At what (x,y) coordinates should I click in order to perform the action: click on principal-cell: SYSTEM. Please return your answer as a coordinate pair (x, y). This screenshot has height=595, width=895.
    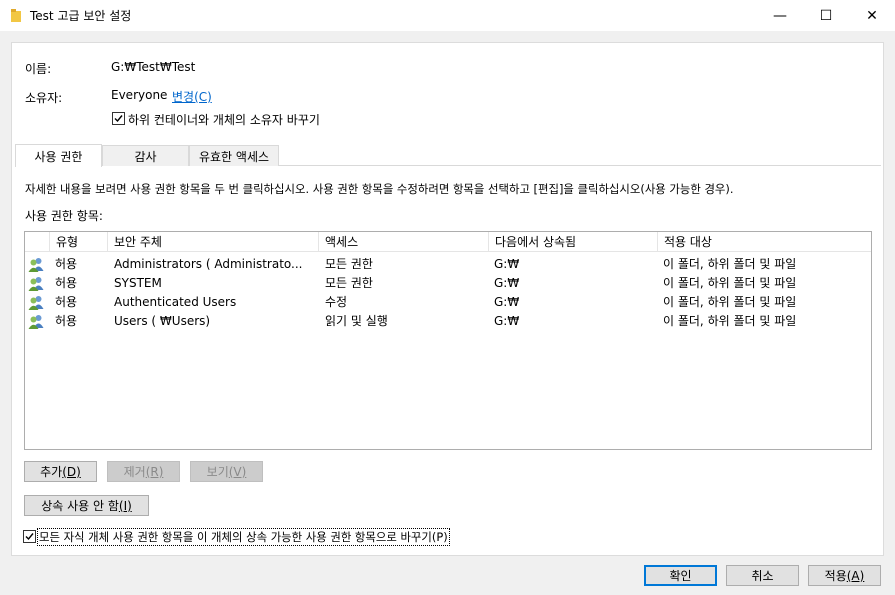
    Looking at the image, I should click on (138, 283).